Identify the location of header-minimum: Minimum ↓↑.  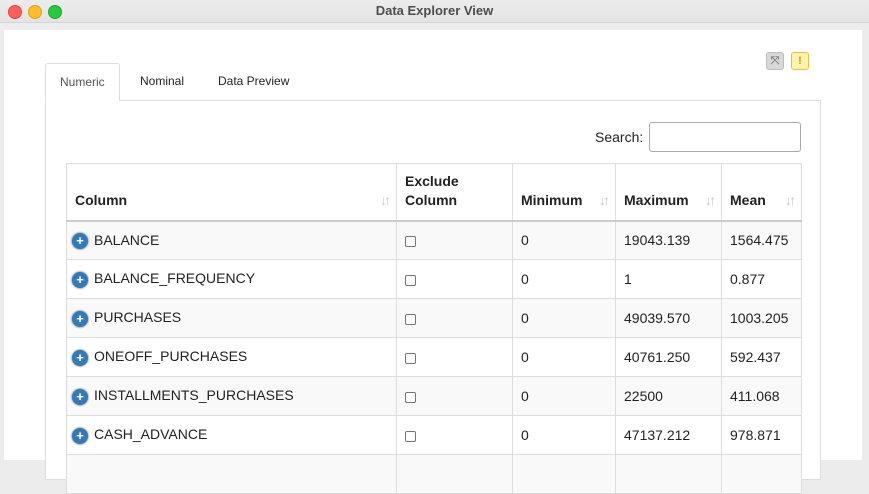
(564, 192).